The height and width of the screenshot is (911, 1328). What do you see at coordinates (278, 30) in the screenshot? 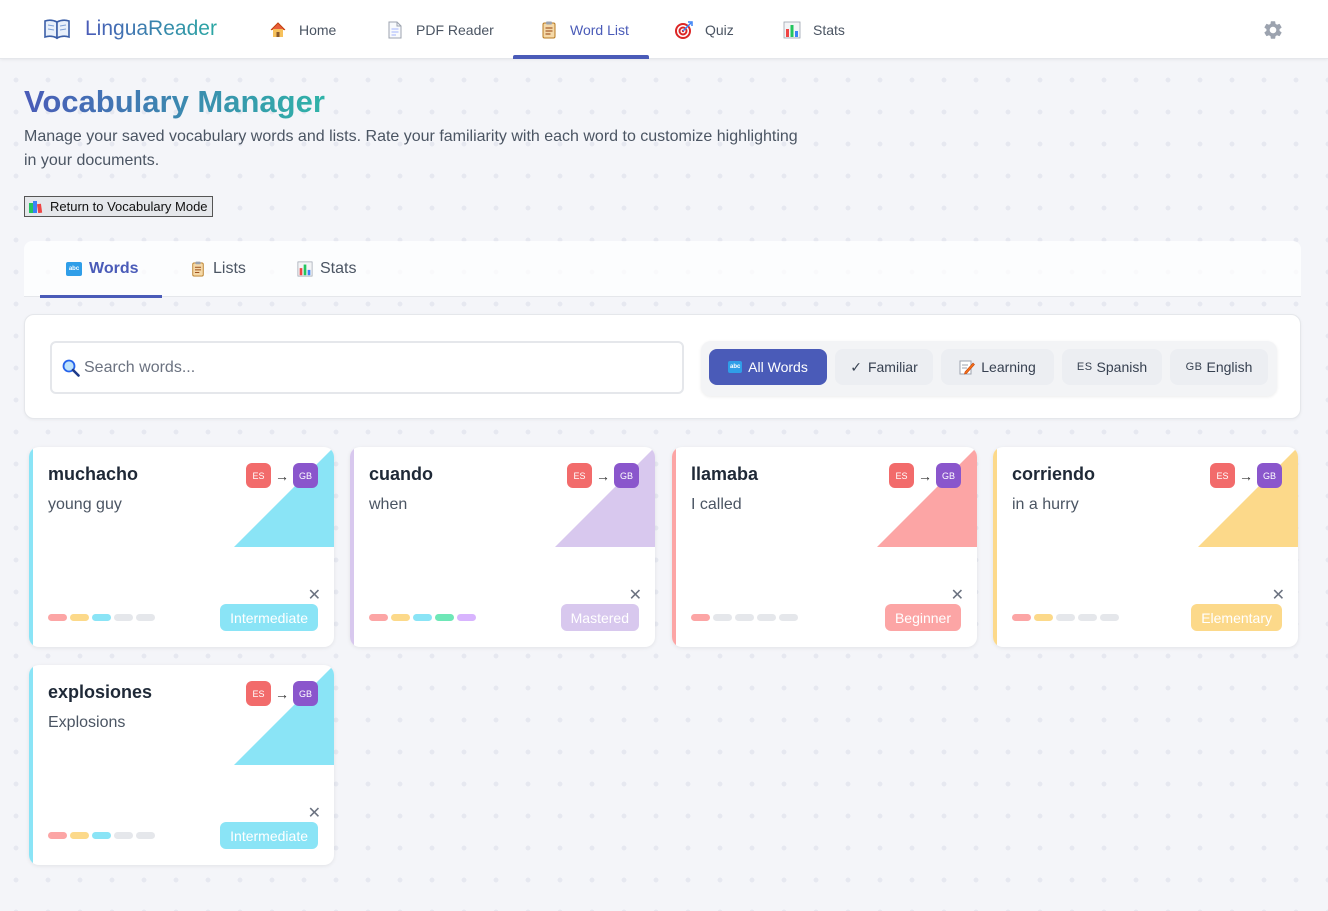
I see `house-icon` at bounding box center [278, 30].